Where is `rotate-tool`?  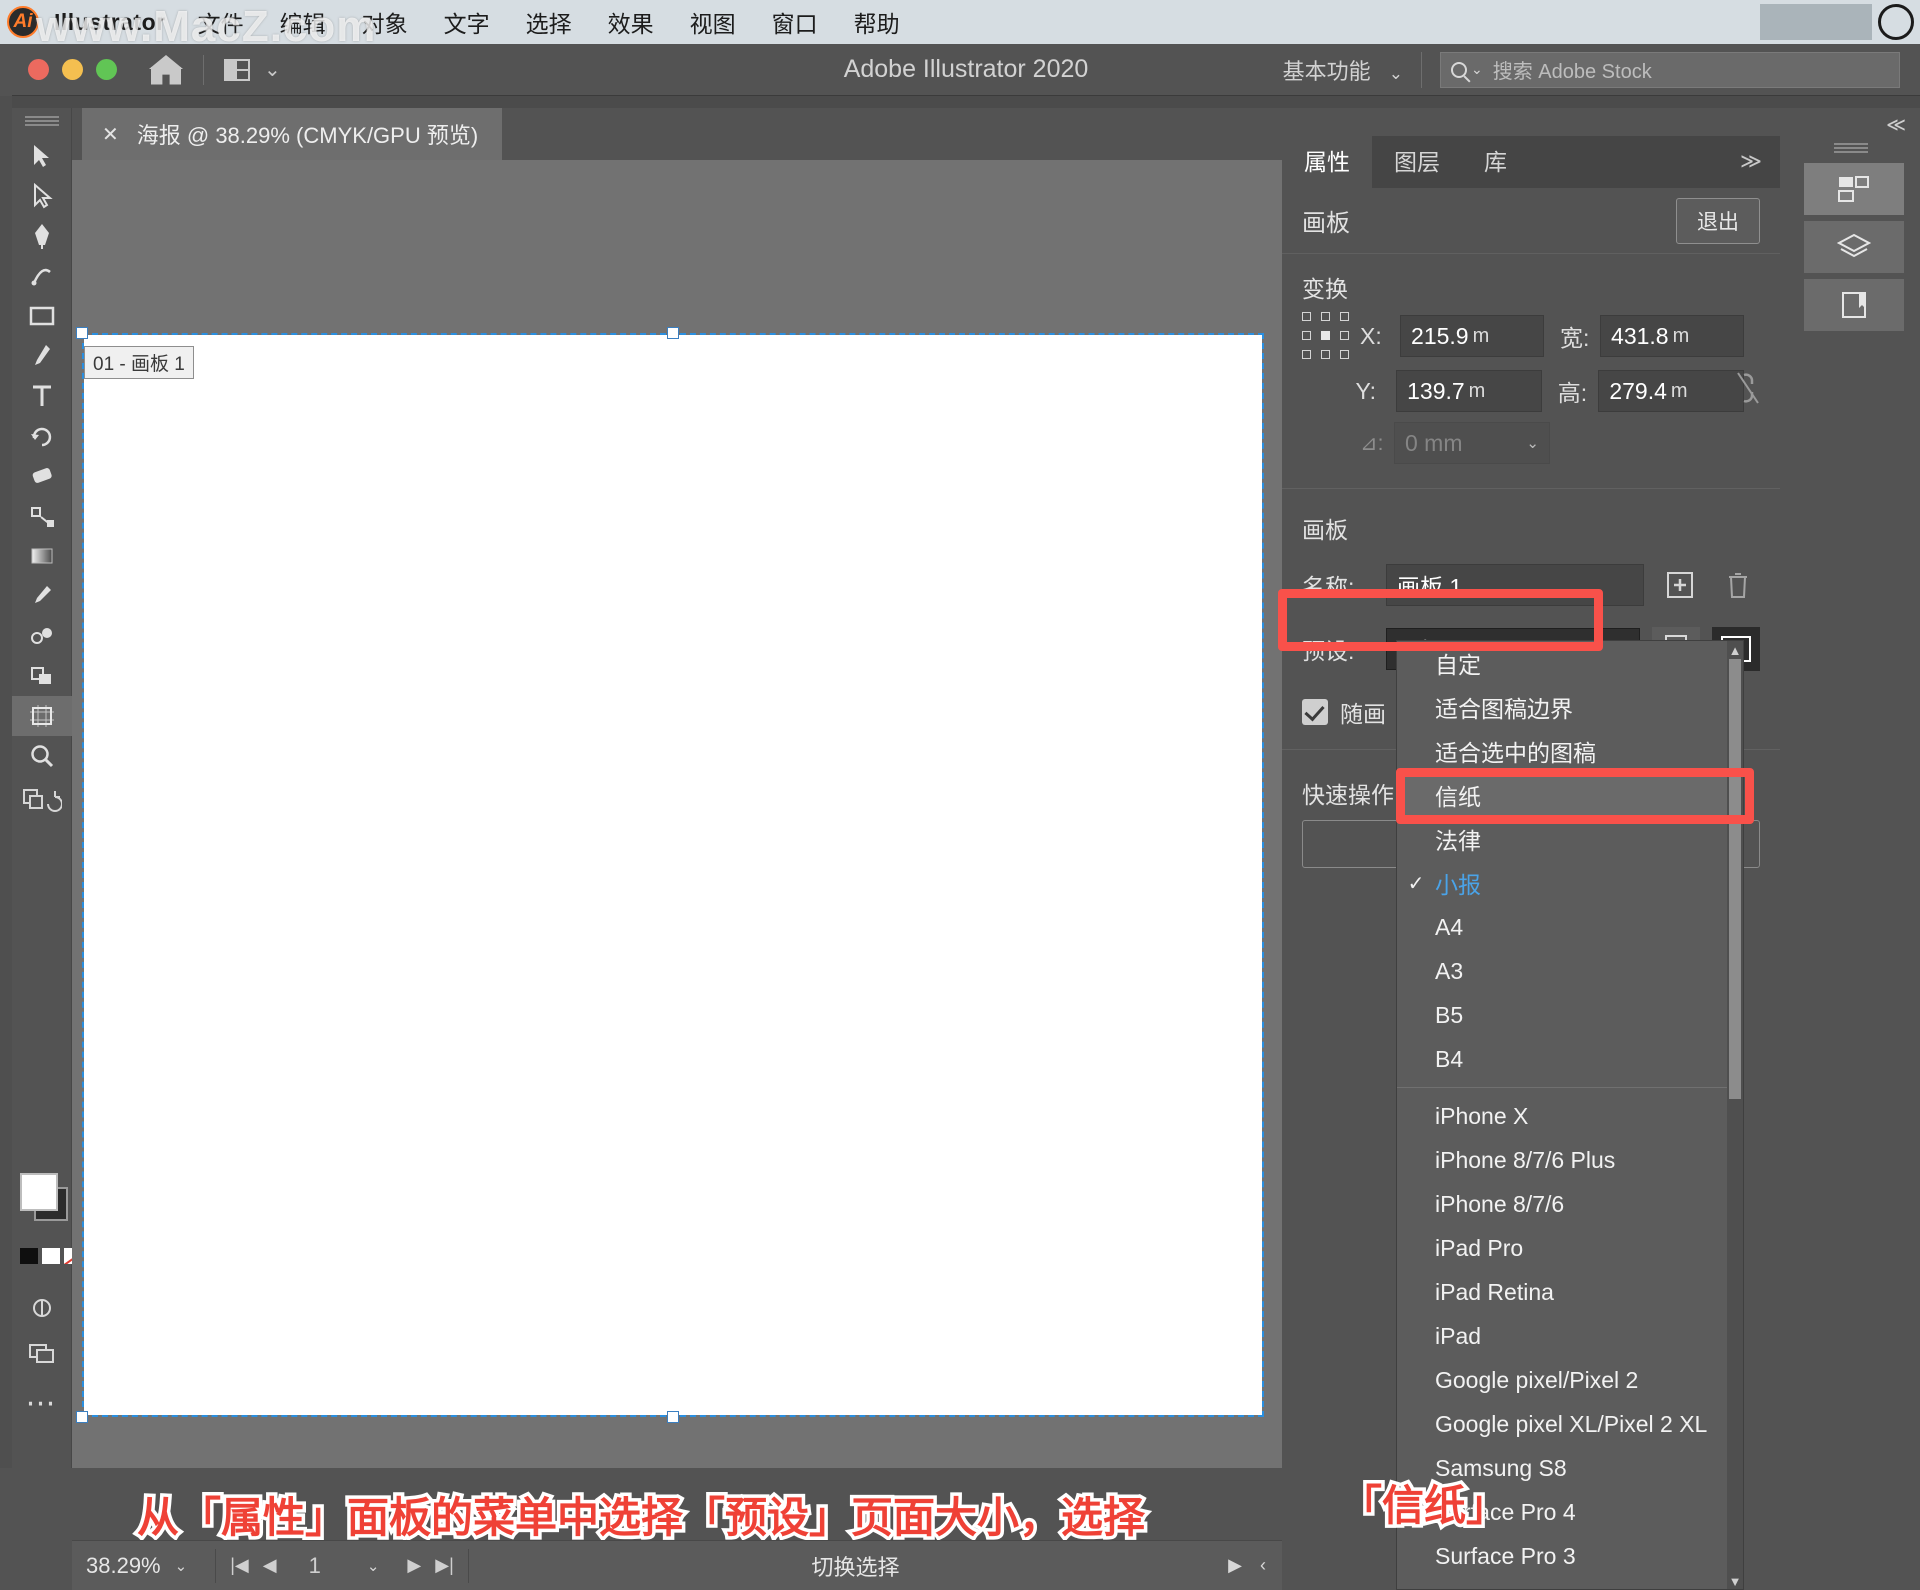
rotate-tool is located at coordinates (42, 436).